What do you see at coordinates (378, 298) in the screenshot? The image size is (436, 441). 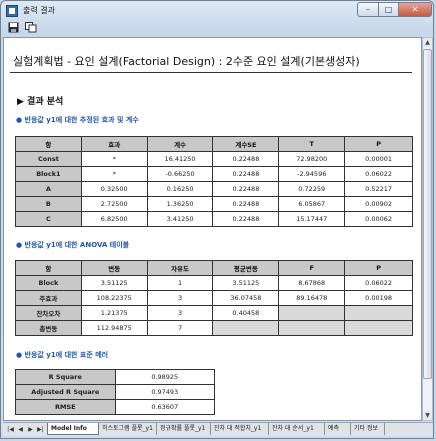 I see `table-cell: 0.00198` at bounding box center [378, 298].